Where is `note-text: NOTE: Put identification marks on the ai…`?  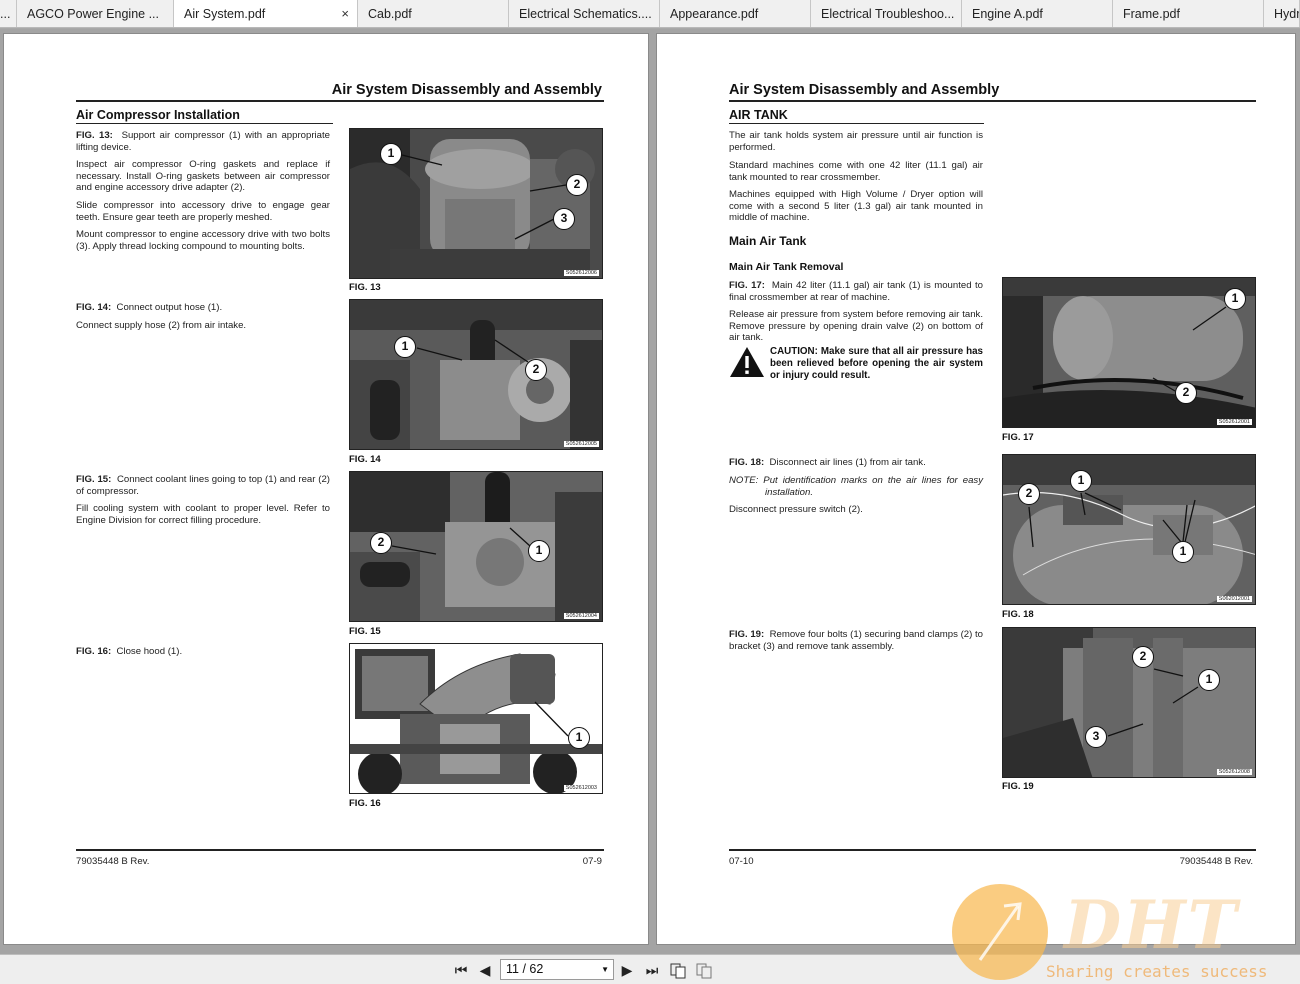
note-text: NOTE: Put identification marks on the ai… is located at coordinates (856, 486).